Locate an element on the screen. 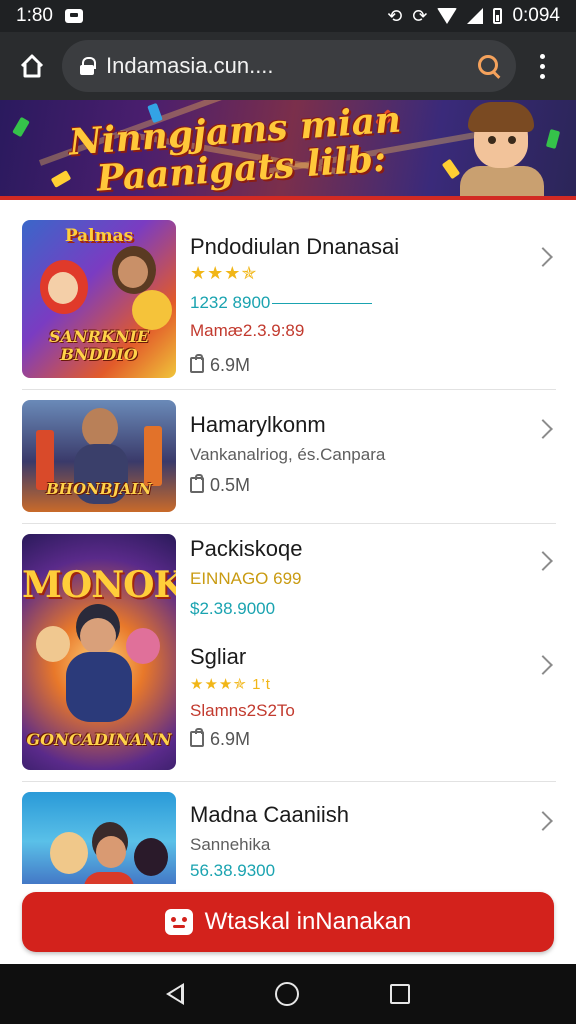 This screenshot has height=1024, width=576. thumbnail-top-text: MONOK is located at coordinates (99, 585).